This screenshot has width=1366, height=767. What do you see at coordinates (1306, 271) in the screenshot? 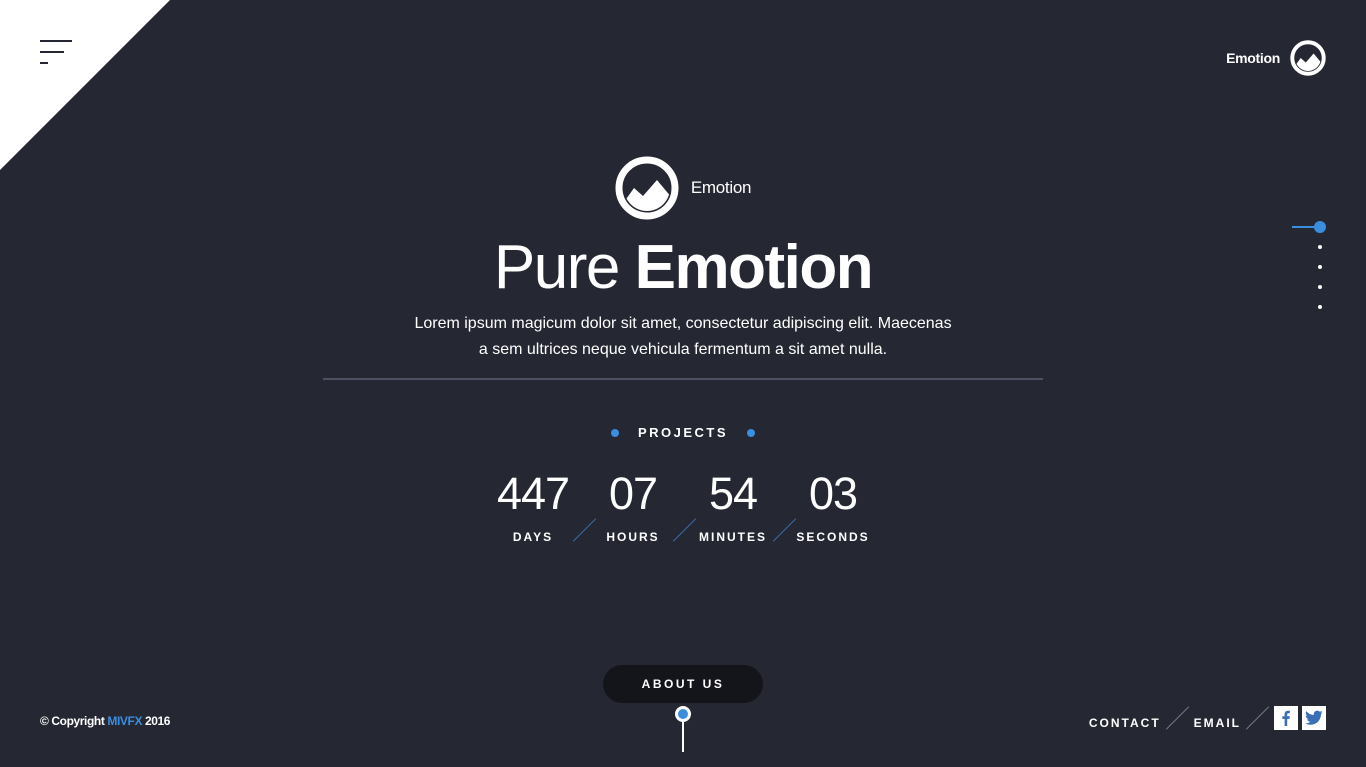
I see `section-dot-nav` at bounding box center [1306, 271].